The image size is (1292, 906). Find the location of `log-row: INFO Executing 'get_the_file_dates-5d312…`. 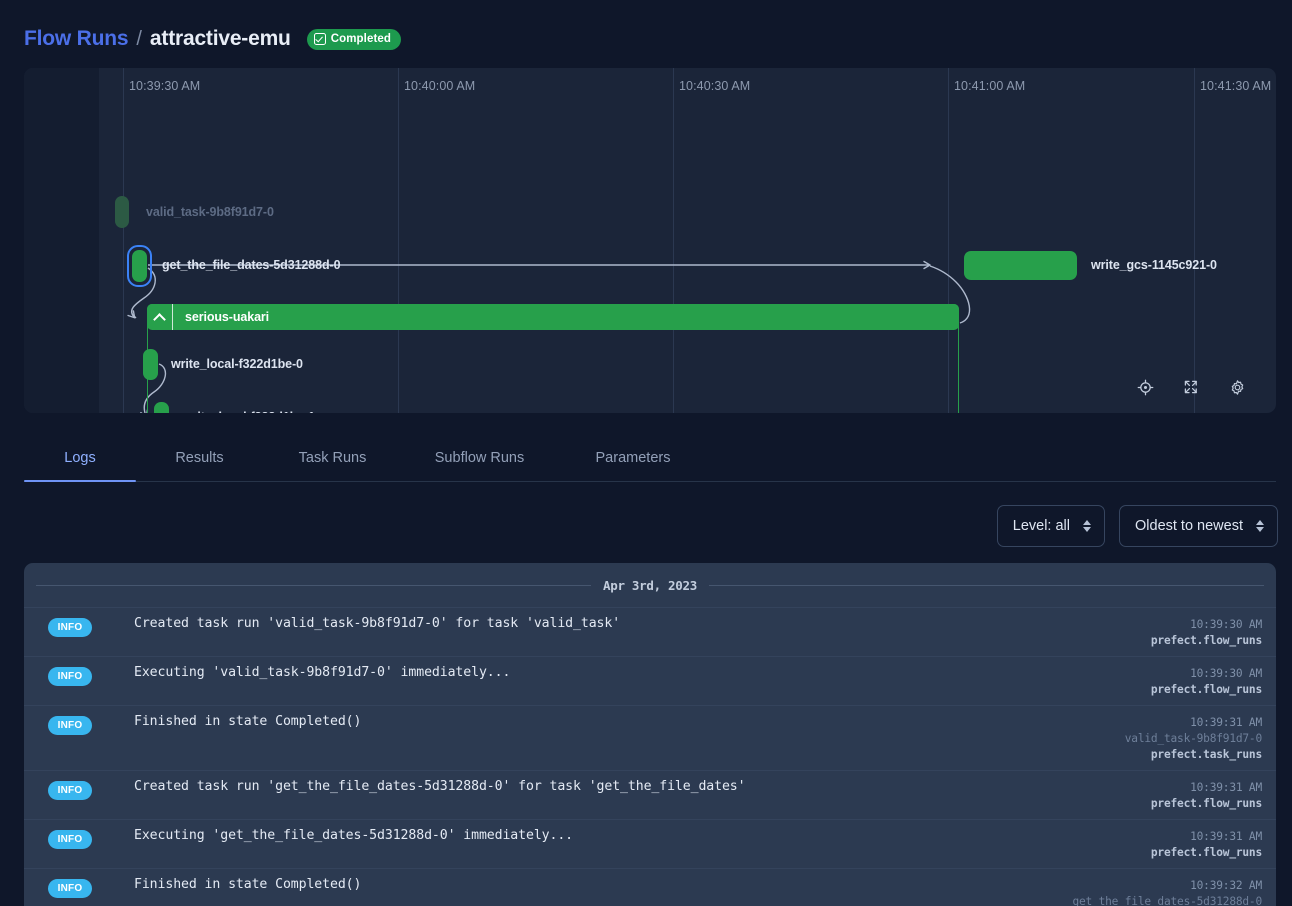

log-row: INFO Executing 'get_the_file_dates-5d312… is located at coordinates (650, 843).